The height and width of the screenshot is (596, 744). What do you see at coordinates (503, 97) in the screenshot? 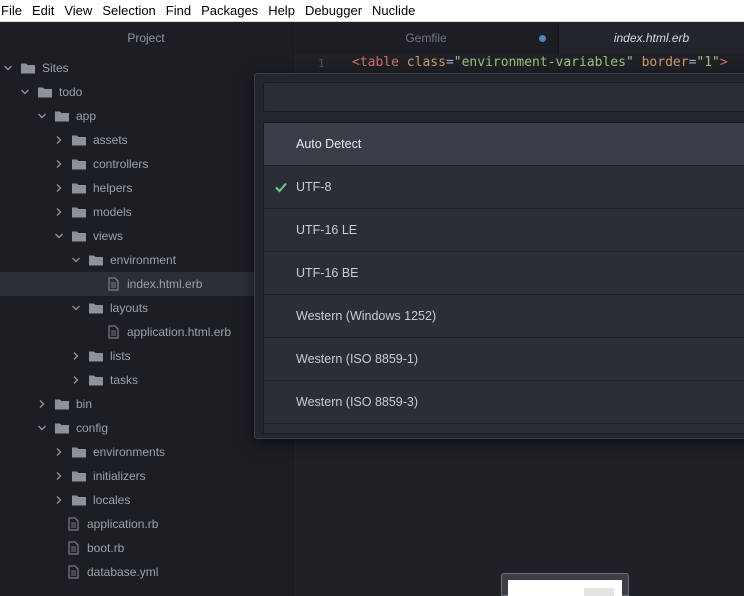
I see `encoding-filter-input` at bounding box center [503, 97].